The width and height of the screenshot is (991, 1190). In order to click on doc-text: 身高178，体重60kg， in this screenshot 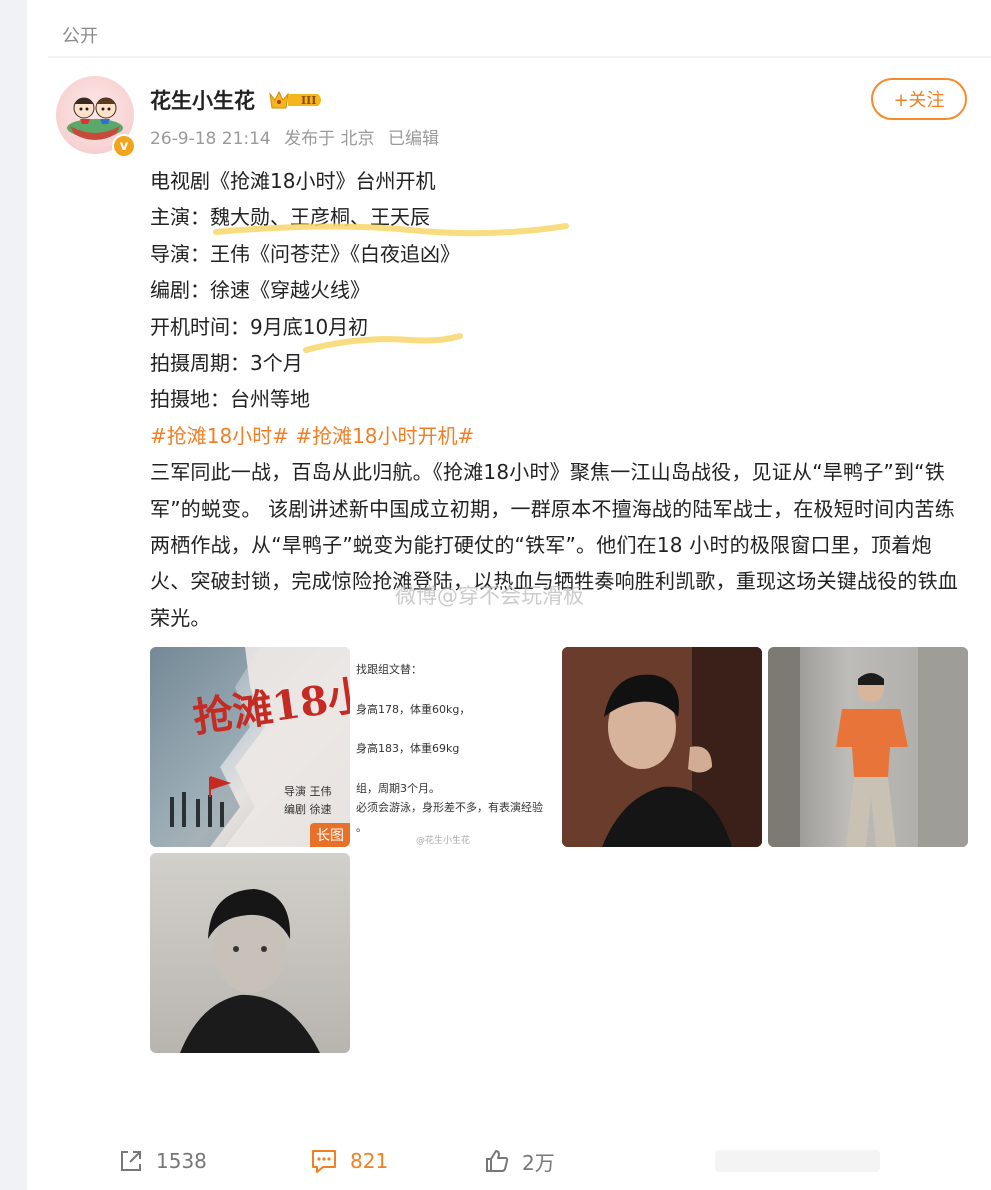, I will do `click(413, 709)`.